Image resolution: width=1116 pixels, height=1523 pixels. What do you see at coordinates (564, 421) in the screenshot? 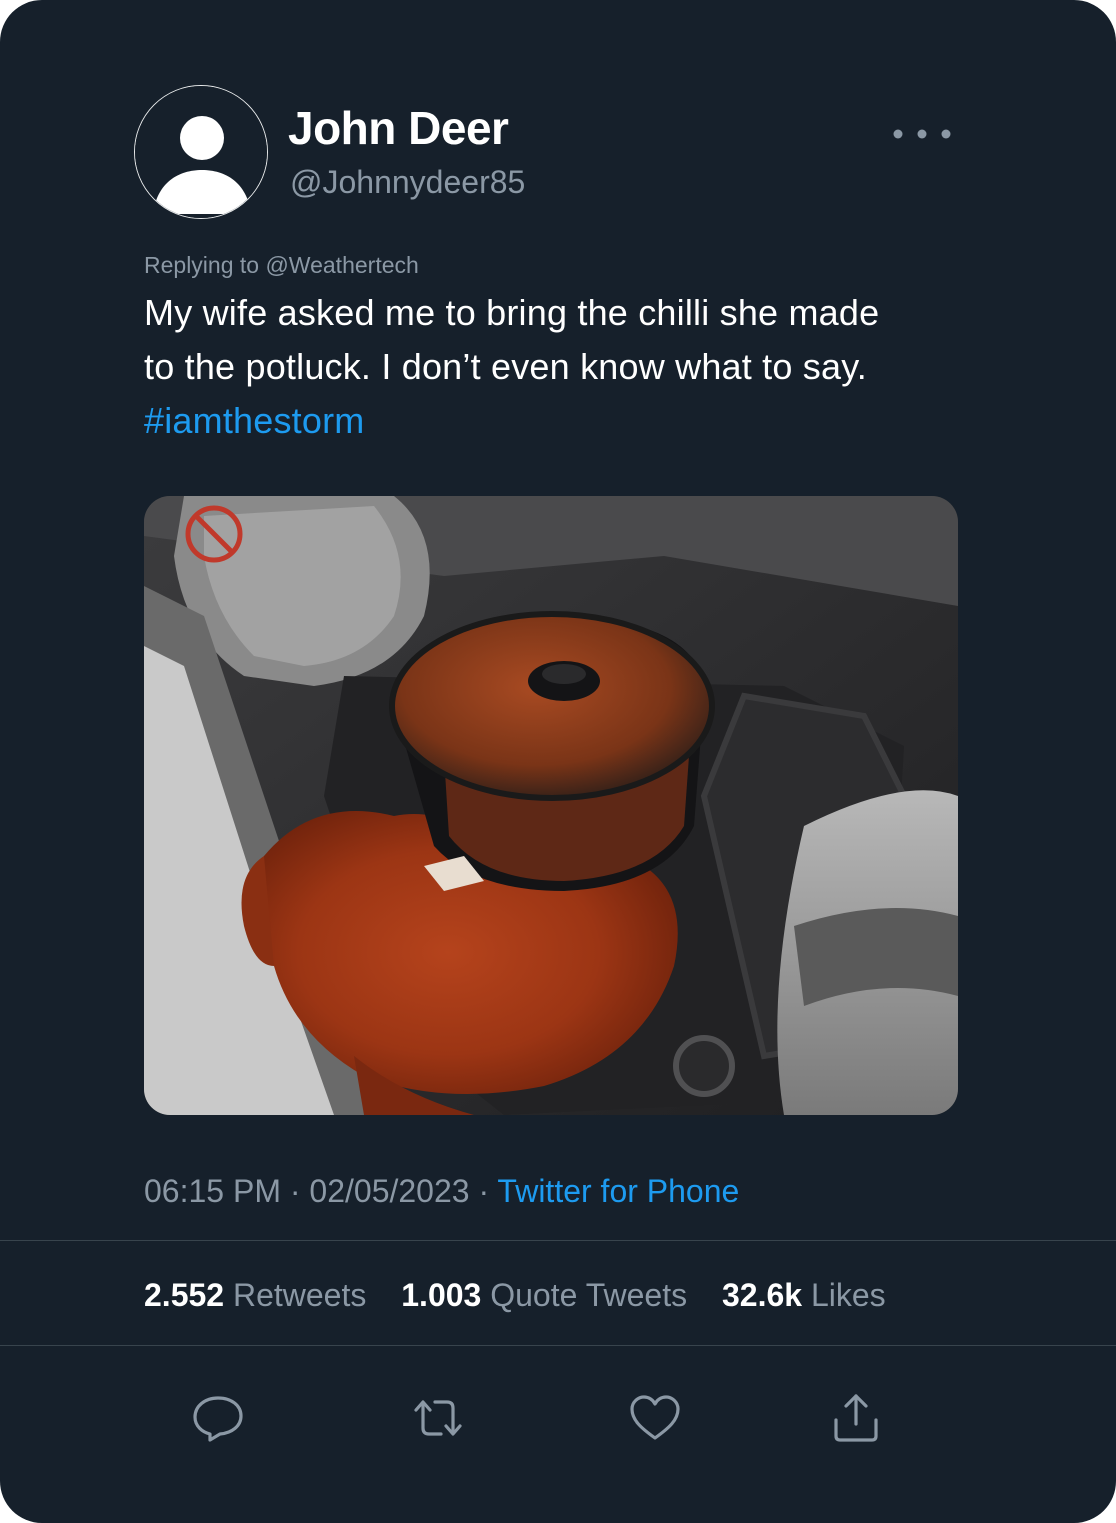
I see `hashtag-link: #iamthestorm` at bounding box center [564, 421].